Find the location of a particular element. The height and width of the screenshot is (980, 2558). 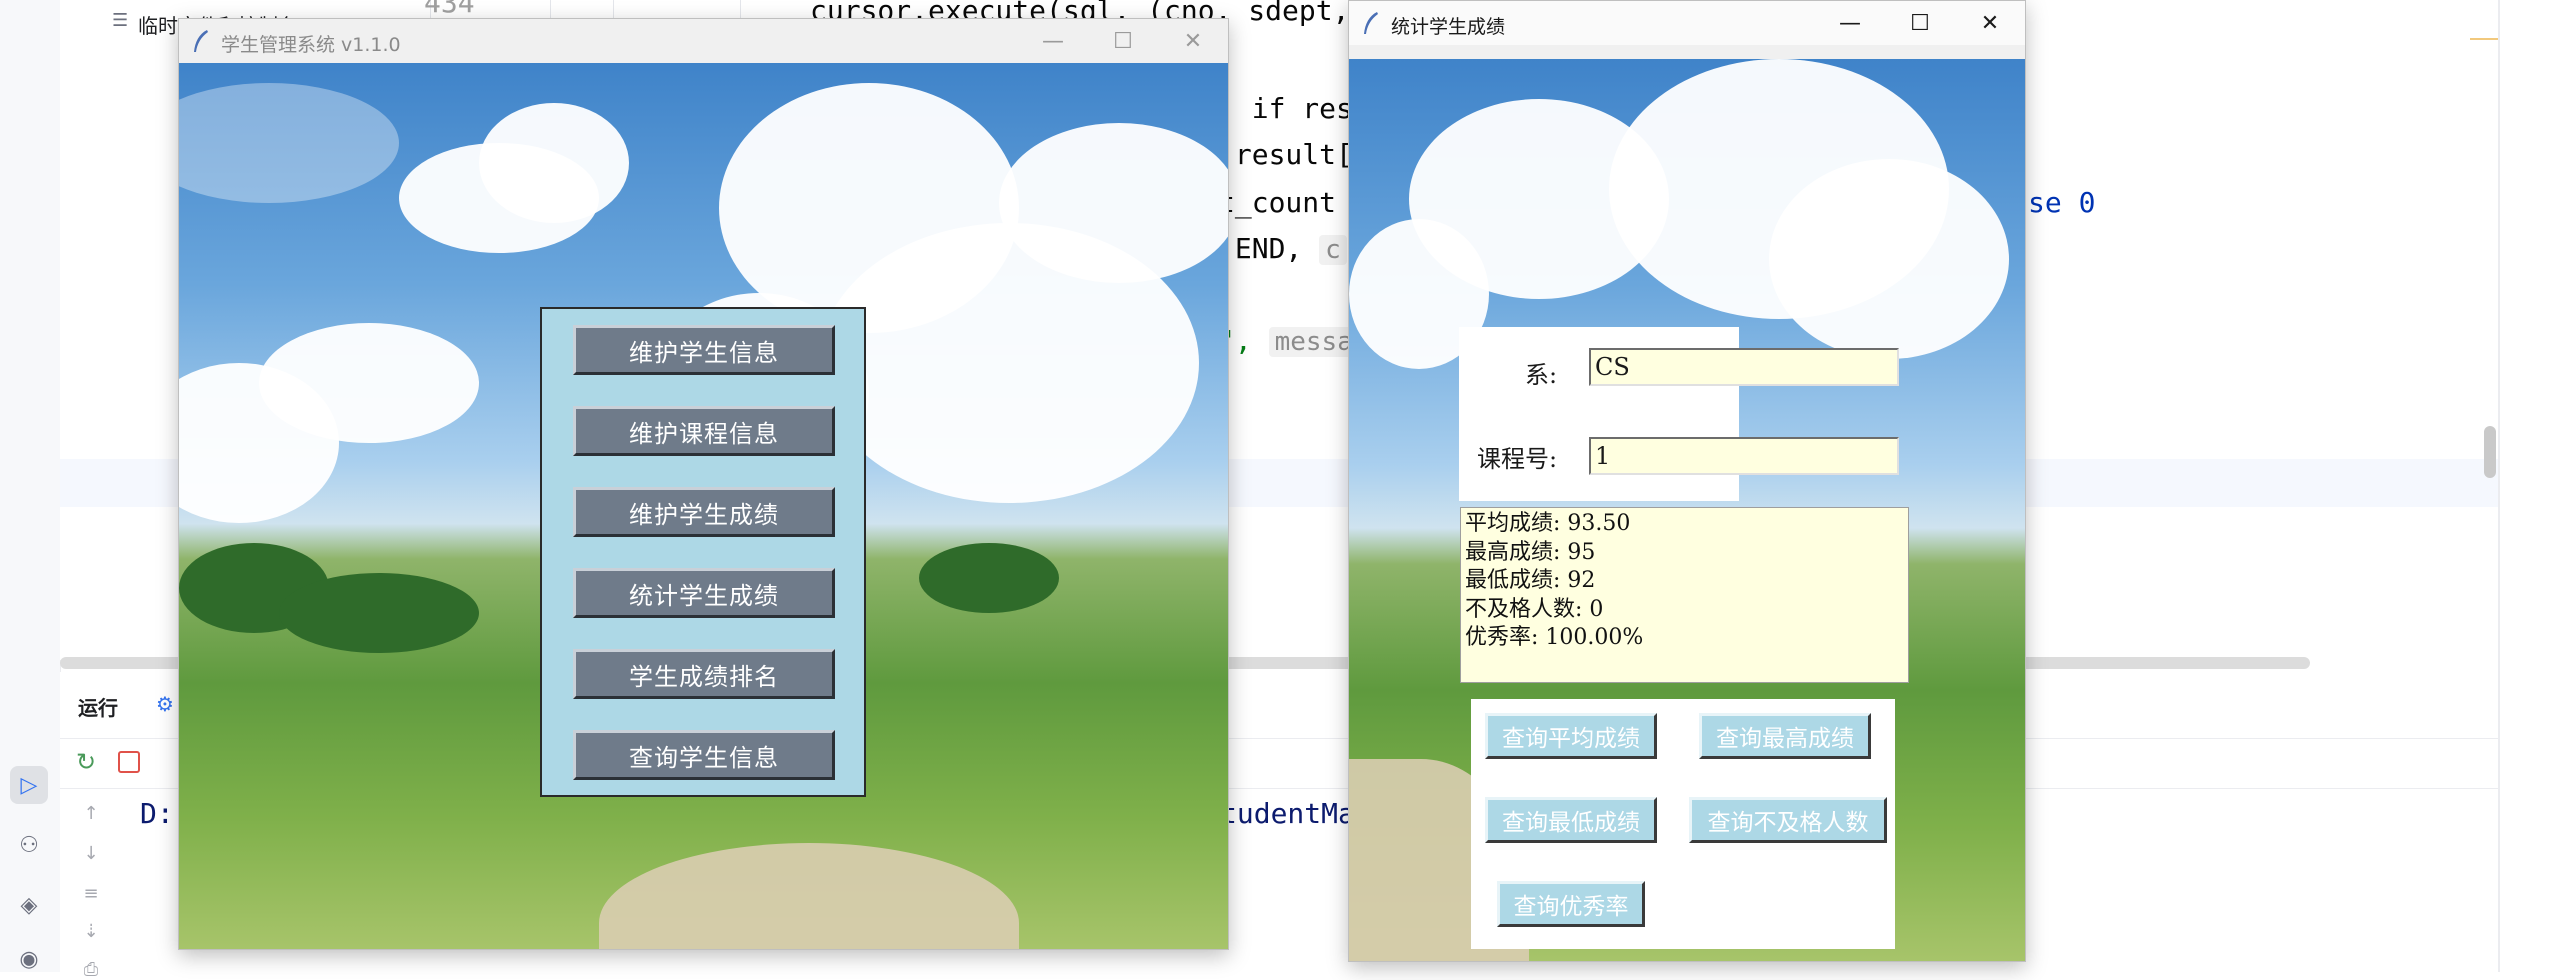

query-min-button: 查询最低成绩 is located at coordinates (1571, 820).